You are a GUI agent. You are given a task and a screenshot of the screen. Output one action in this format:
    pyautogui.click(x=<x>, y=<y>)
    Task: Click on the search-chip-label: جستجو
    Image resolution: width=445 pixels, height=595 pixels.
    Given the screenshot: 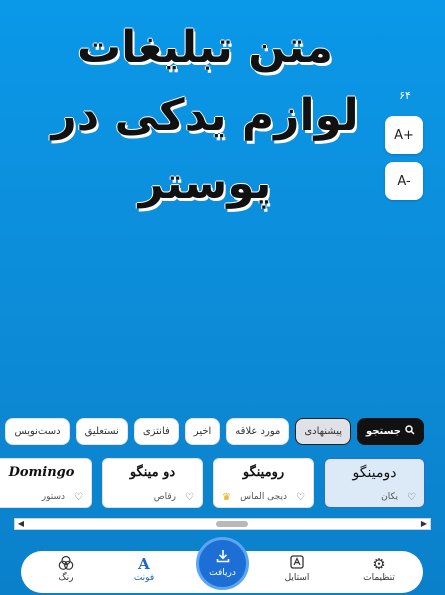 What is the action you would take?
    pyautogui.click(x=383, y=431)
    